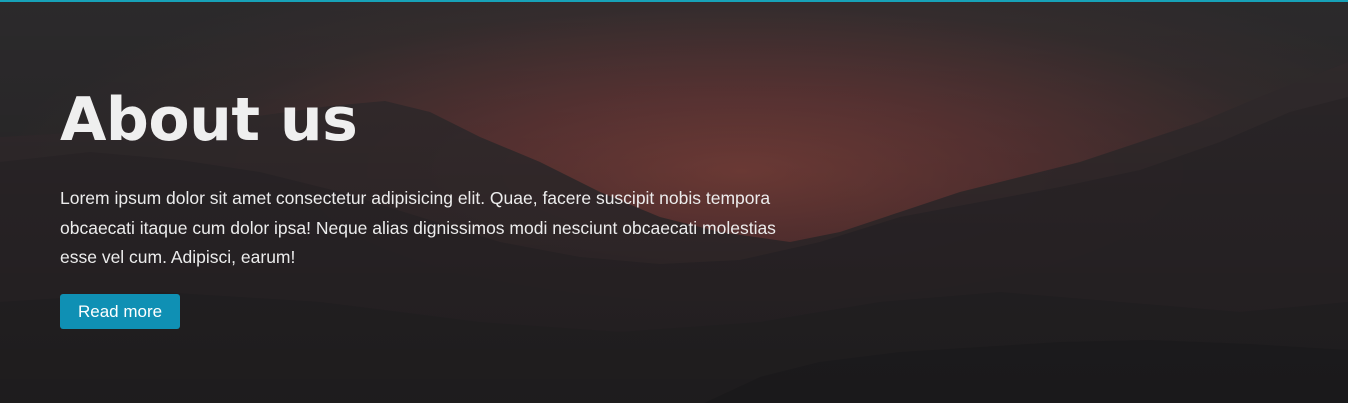 This screenshot has width=1348, height=403. Describe the element at coordinates (209, 120) in the screenshot. I see `page-title: About us` at that location.